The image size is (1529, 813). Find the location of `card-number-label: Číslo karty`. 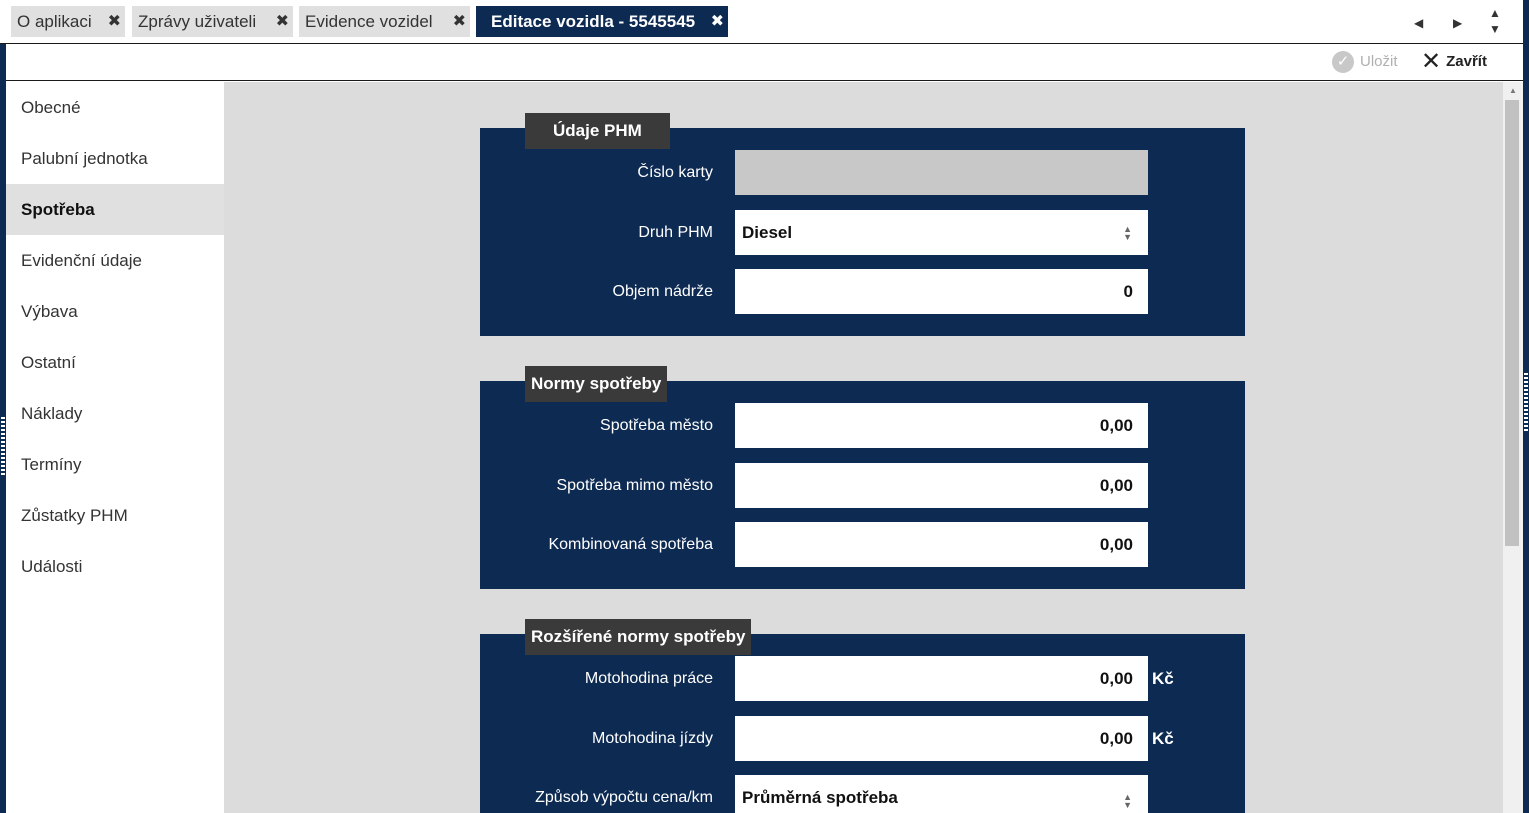

card-number-label: Číslo karty is located at coordinates (675, 172).